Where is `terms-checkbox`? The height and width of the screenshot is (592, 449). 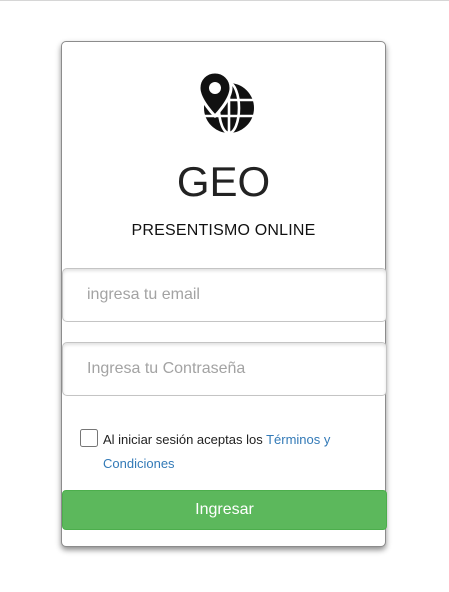
terms-checkbox is located at coordinates (89, 438).